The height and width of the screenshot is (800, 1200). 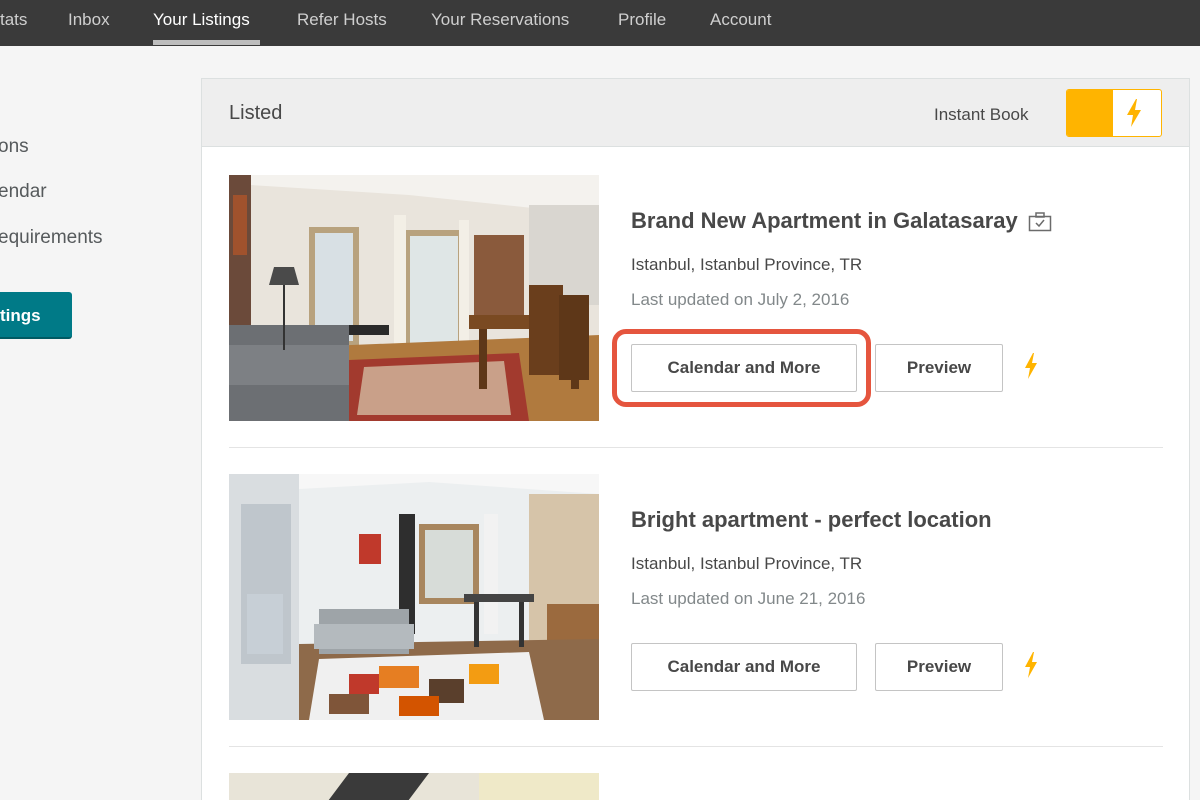 I want to click on nav-item-profile: Profile, so click(x=642, y=23).